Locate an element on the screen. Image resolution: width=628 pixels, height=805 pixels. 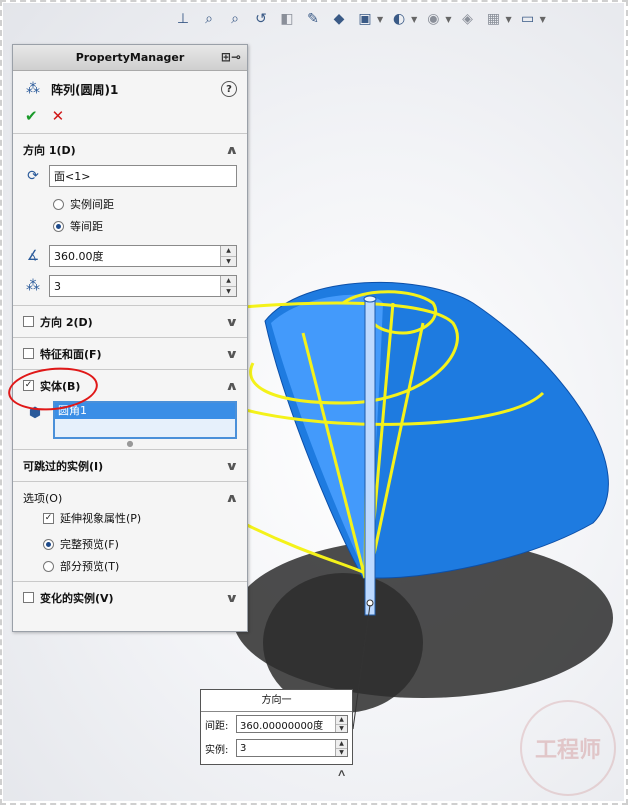
pattern-callout-box: 方向一 间距: 360.00000000度 ▲ ▼ 实例: 3 ▲ ▼ is located at coordinates (276, 727).